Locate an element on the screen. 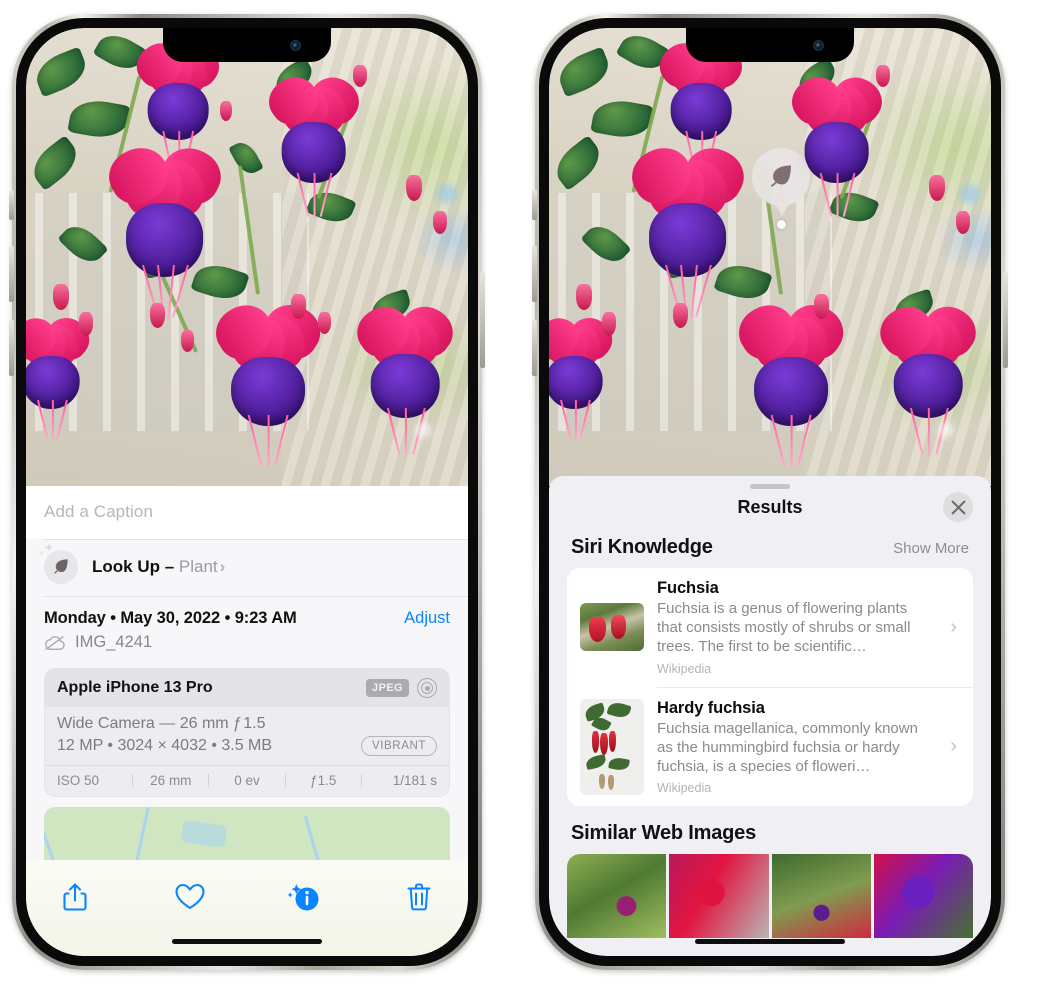 This screenshot has height=985, width=1055. similar-web-images-grid is located at coordinates (770, 896).